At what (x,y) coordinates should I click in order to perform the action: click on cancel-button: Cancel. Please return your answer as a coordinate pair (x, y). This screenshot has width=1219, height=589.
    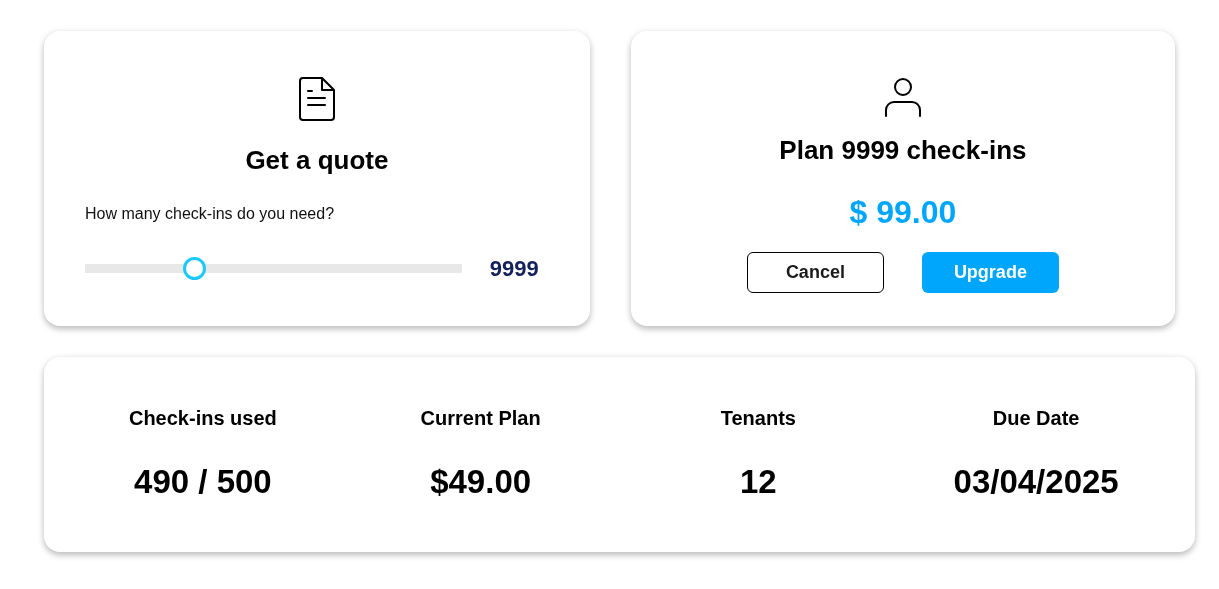
    Looking at the image, I should click on (815, 272).